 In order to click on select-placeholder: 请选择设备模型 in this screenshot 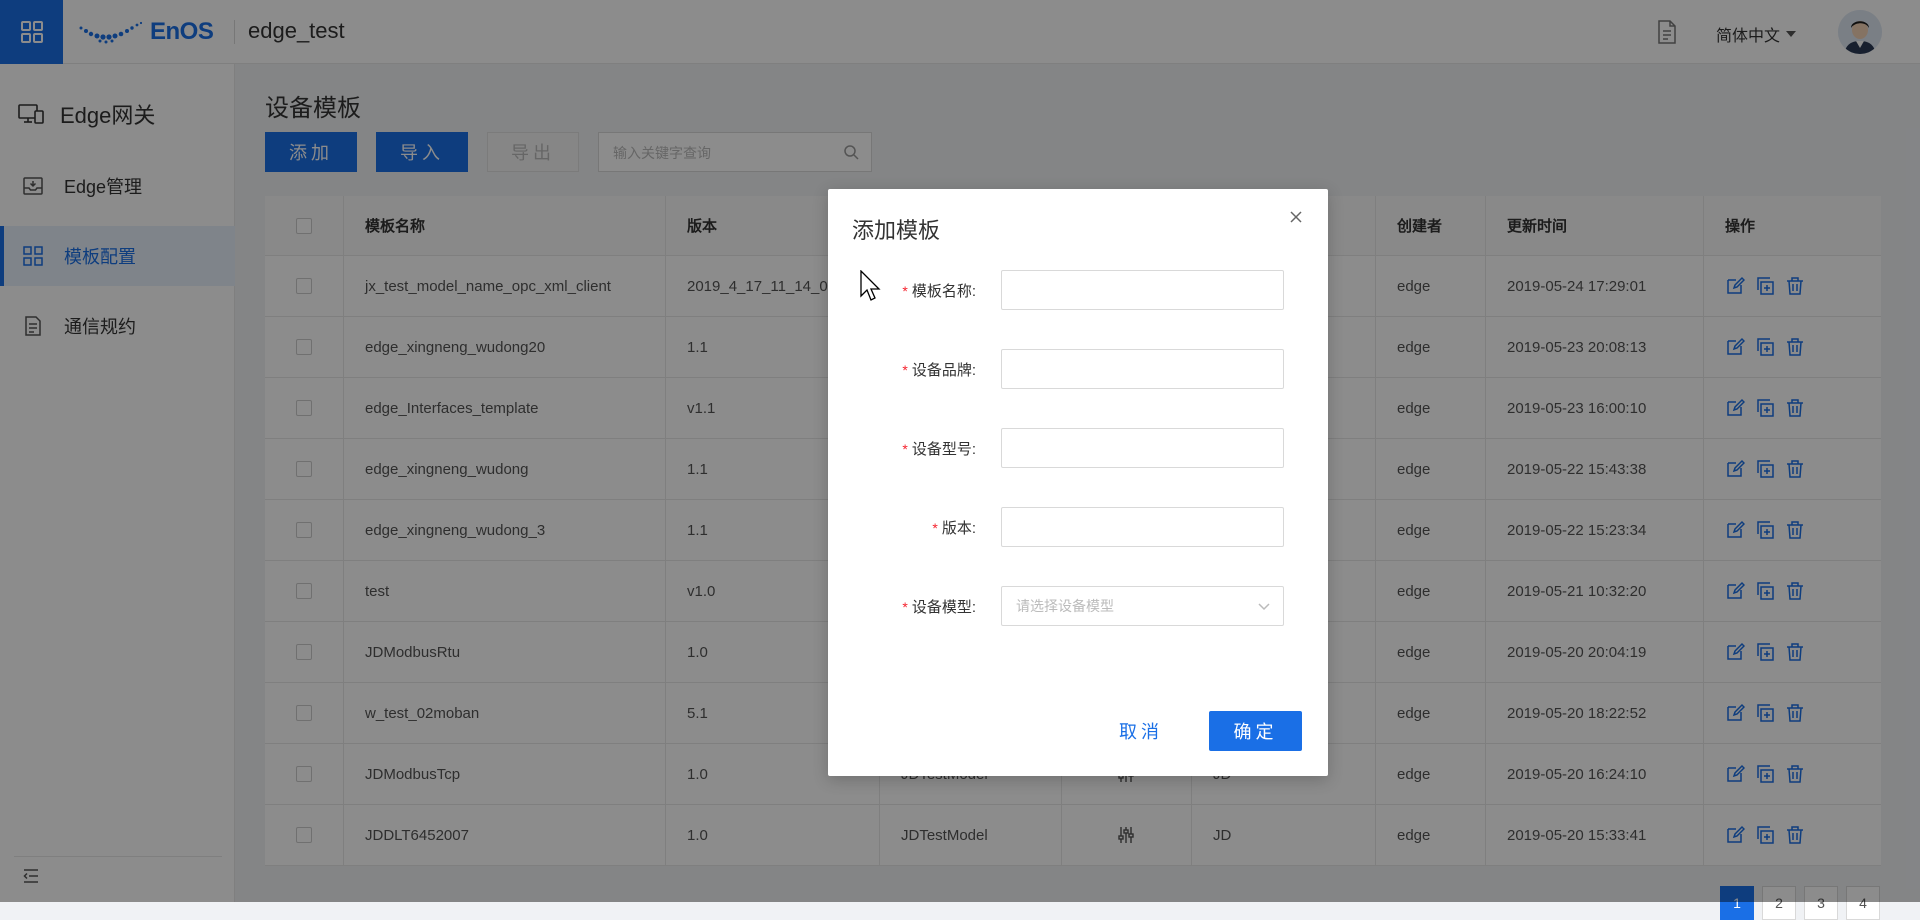, I will do `click(1065, 606)`.